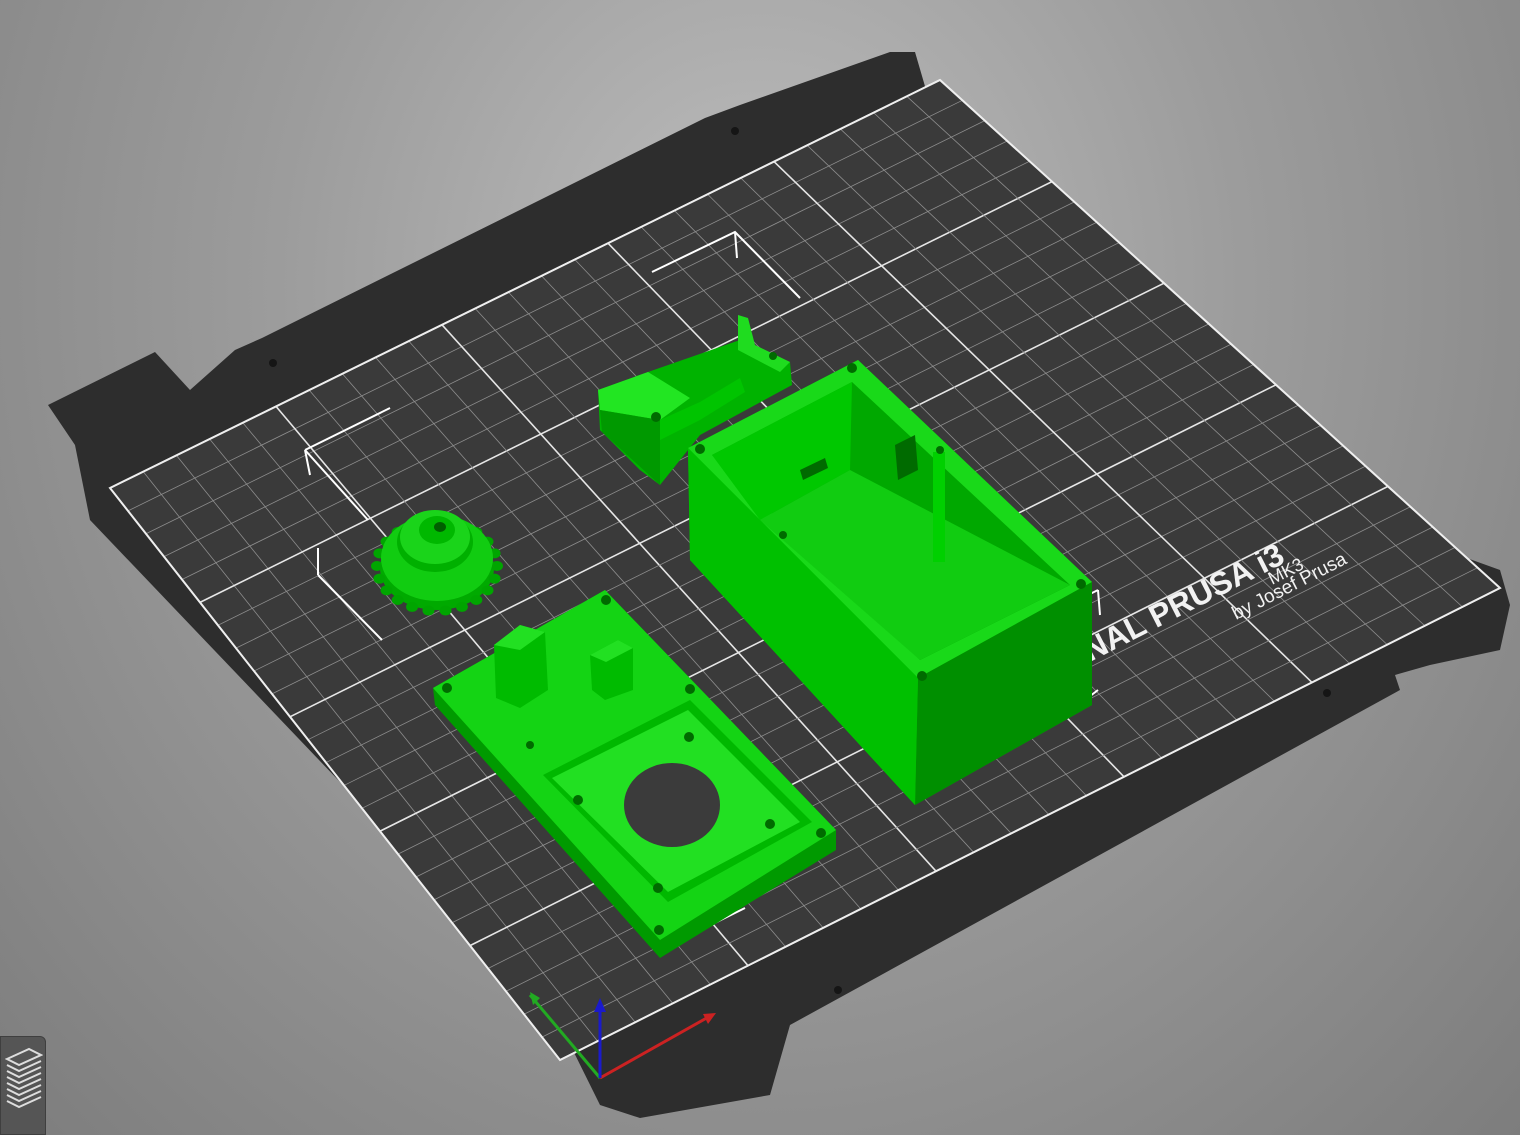 The height and width of the screenshot is (1135, 1520). Describe the element at coordinates (24, 1078) in the screenshot. I see `layers-icon` at that location.